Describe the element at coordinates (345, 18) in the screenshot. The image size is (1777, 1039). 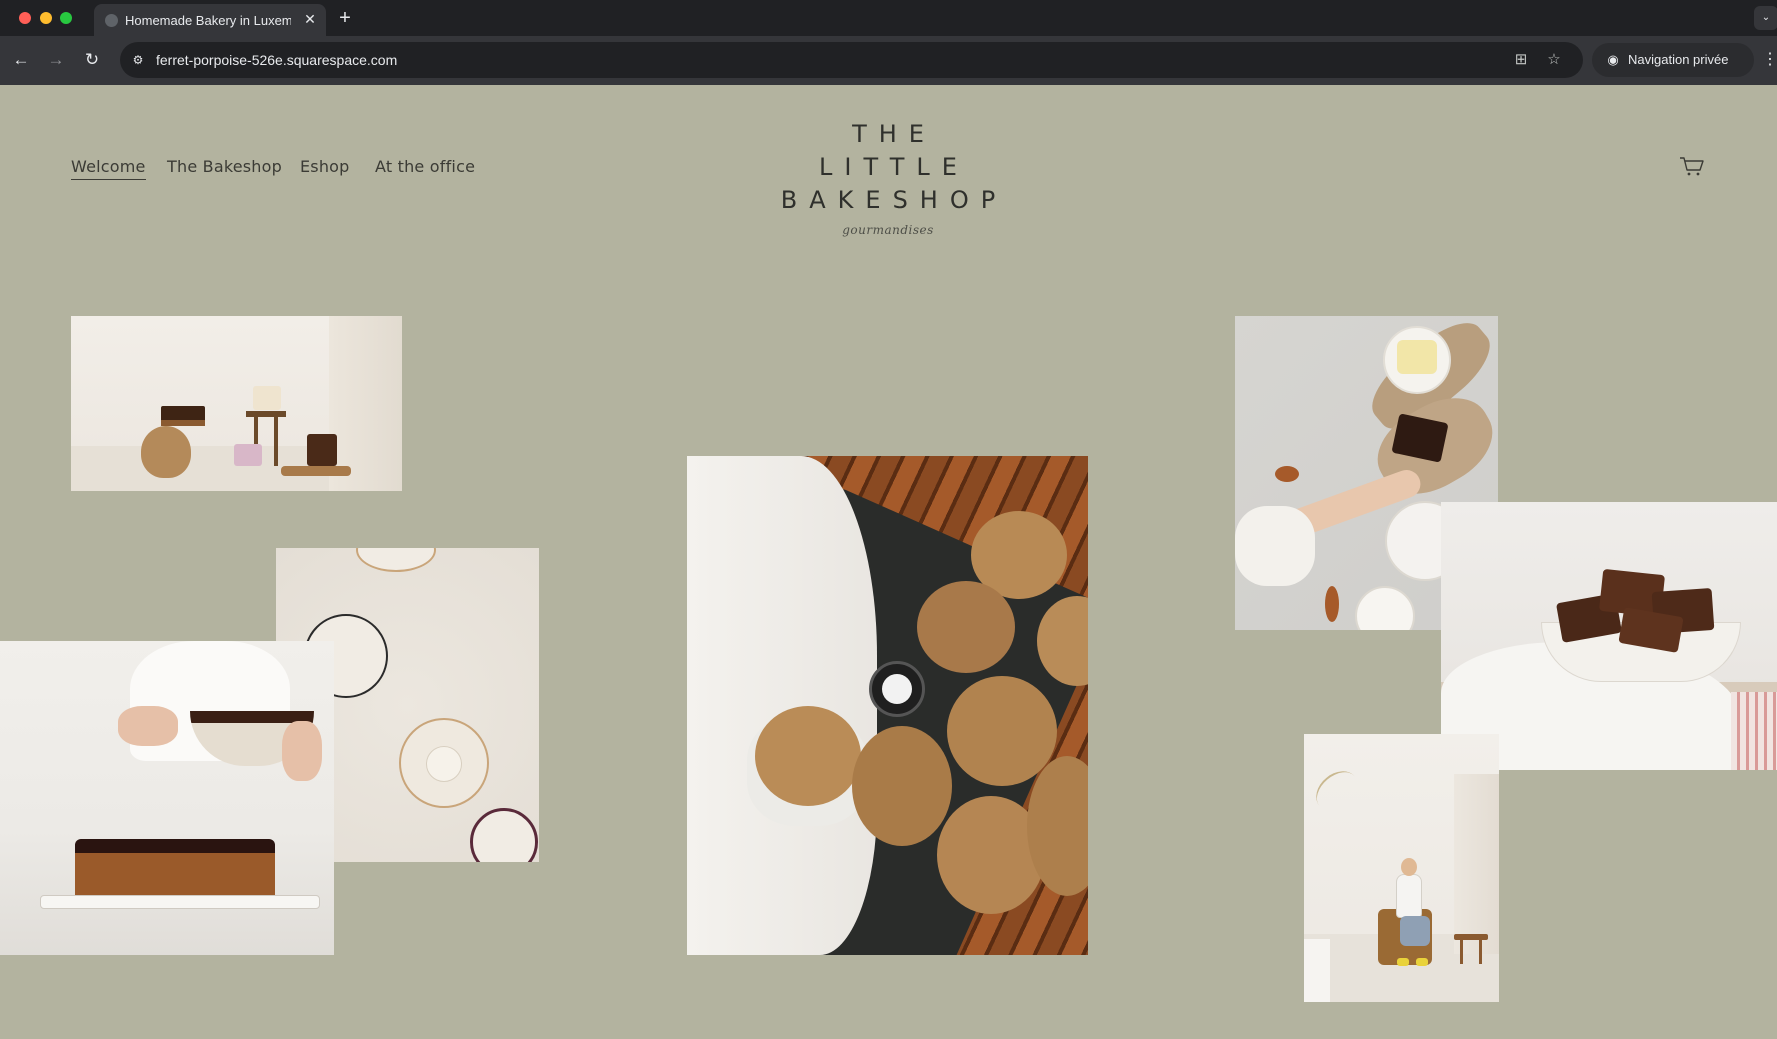
I see `new-tab-button: +` at that location.